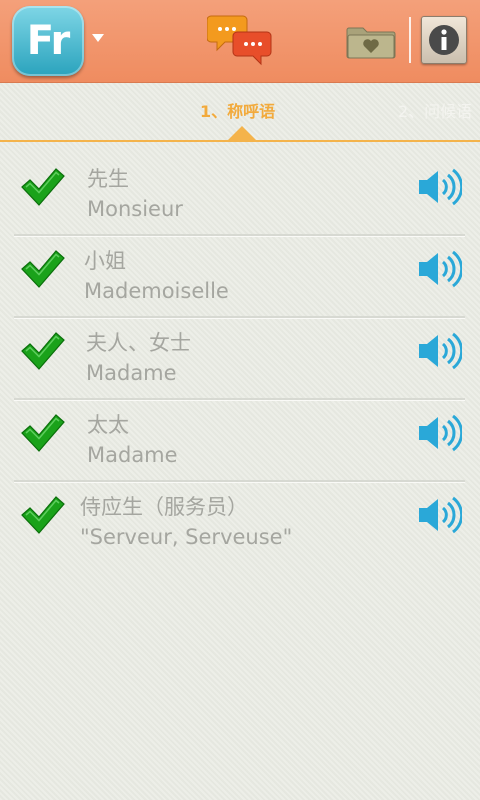 This screenshot has width=480, height=800. I want to click on list-item: 太太 Madame, so click(240, 442).